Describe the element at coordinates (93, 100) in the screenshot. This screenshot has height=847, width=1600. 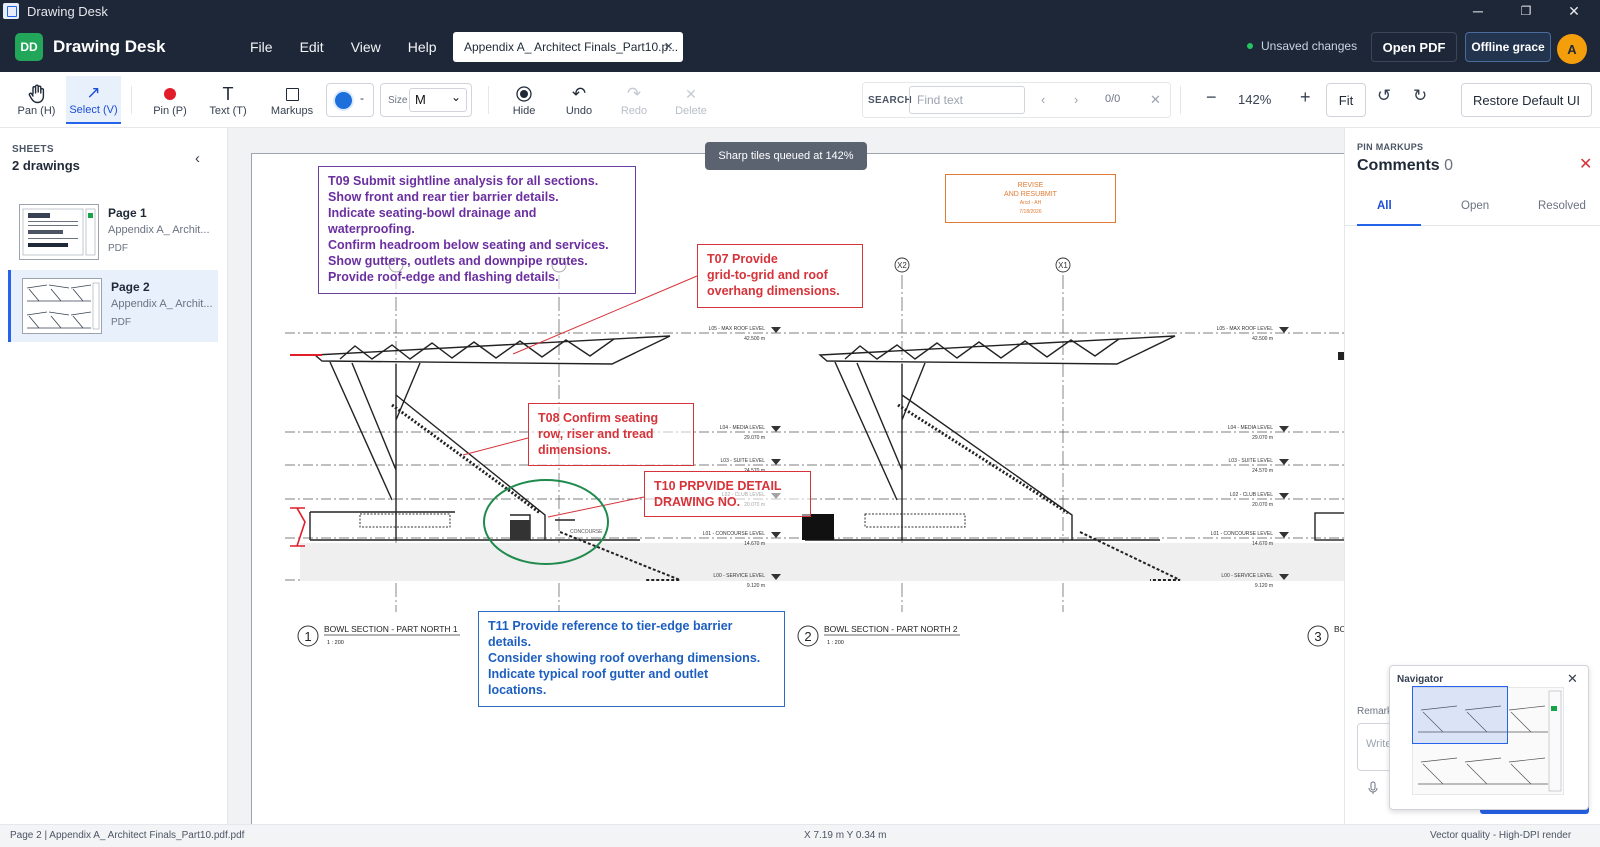
I see `select-tool: ↗ Select (V)` at that location.